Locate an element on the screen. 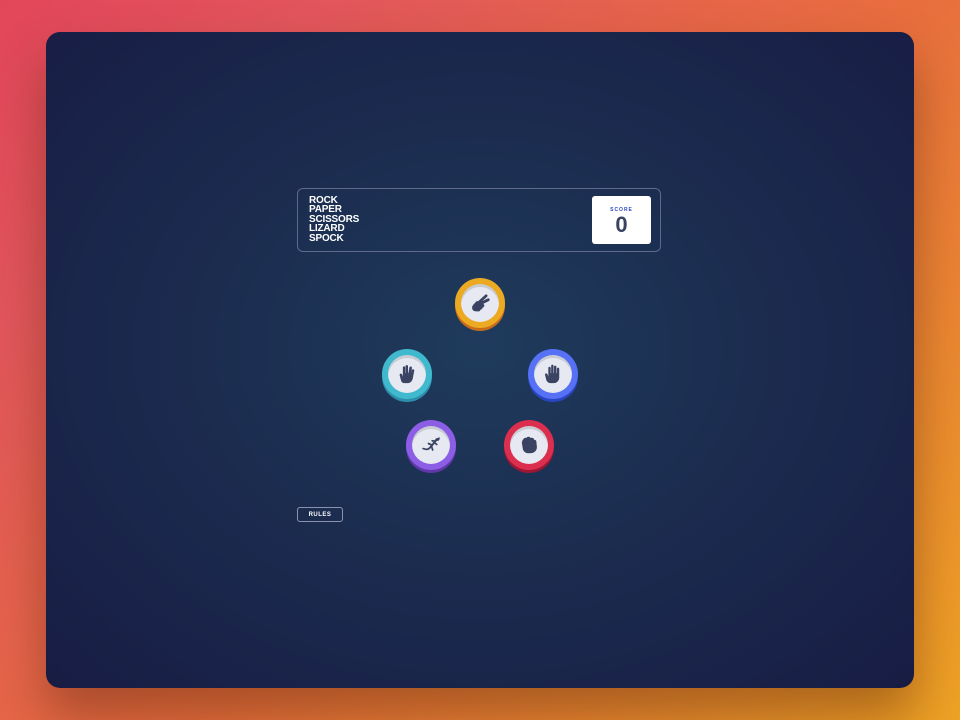  scissors-hand-icon is located at coordinates (481, 303).